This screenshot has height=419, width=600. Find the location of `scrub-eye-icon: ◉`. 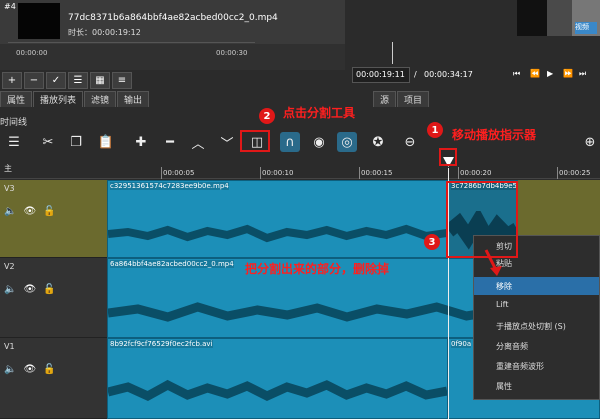

scrub-eye-icon: ◉ is located at coordinates (319, 142).